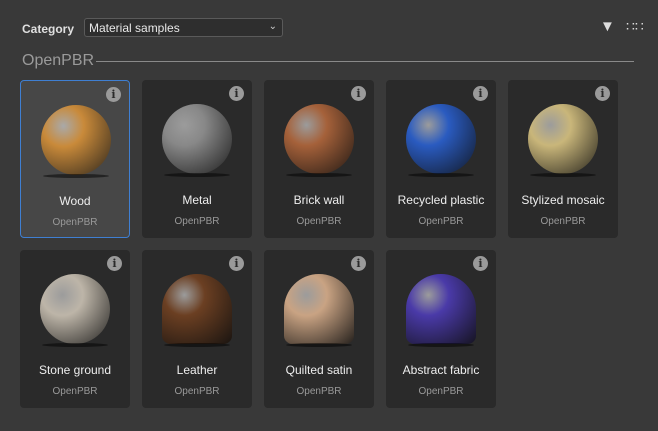 Image resolution: width=658 pixels, height=431 pixels. I want to click on material-card: i Wood OpenPBR, so click(75, 159).